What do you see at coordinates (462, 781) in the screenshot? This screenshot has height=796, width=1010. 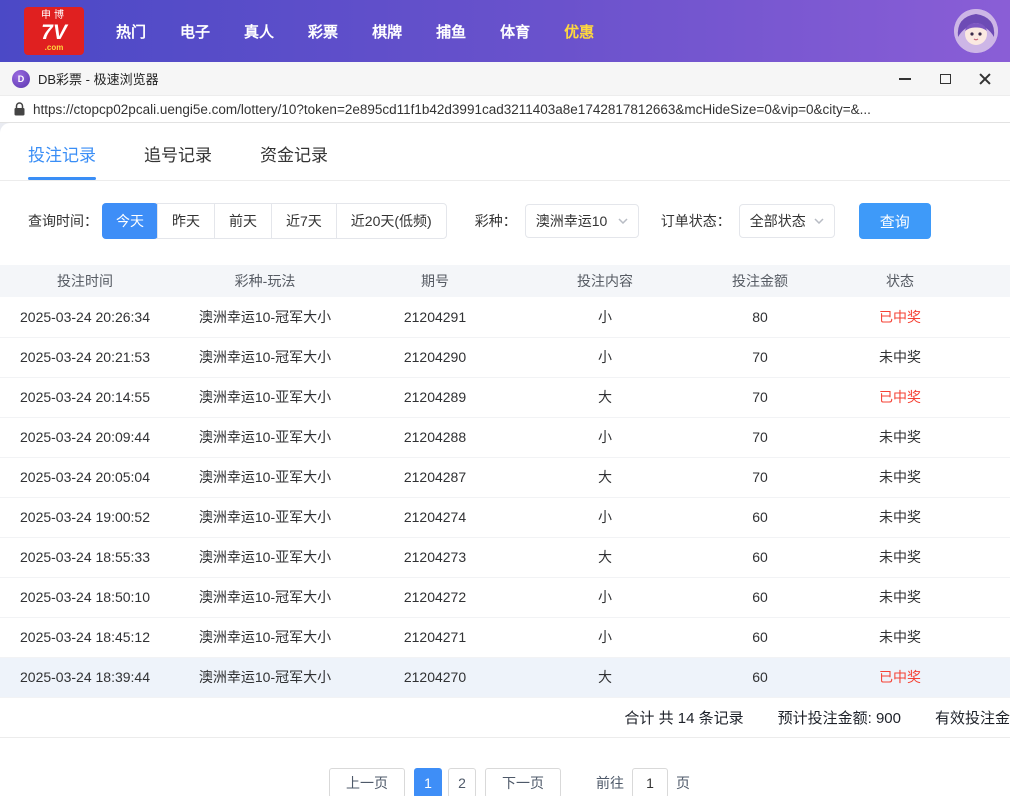 I see `page-number: 2` at bounding box center [462, 781].